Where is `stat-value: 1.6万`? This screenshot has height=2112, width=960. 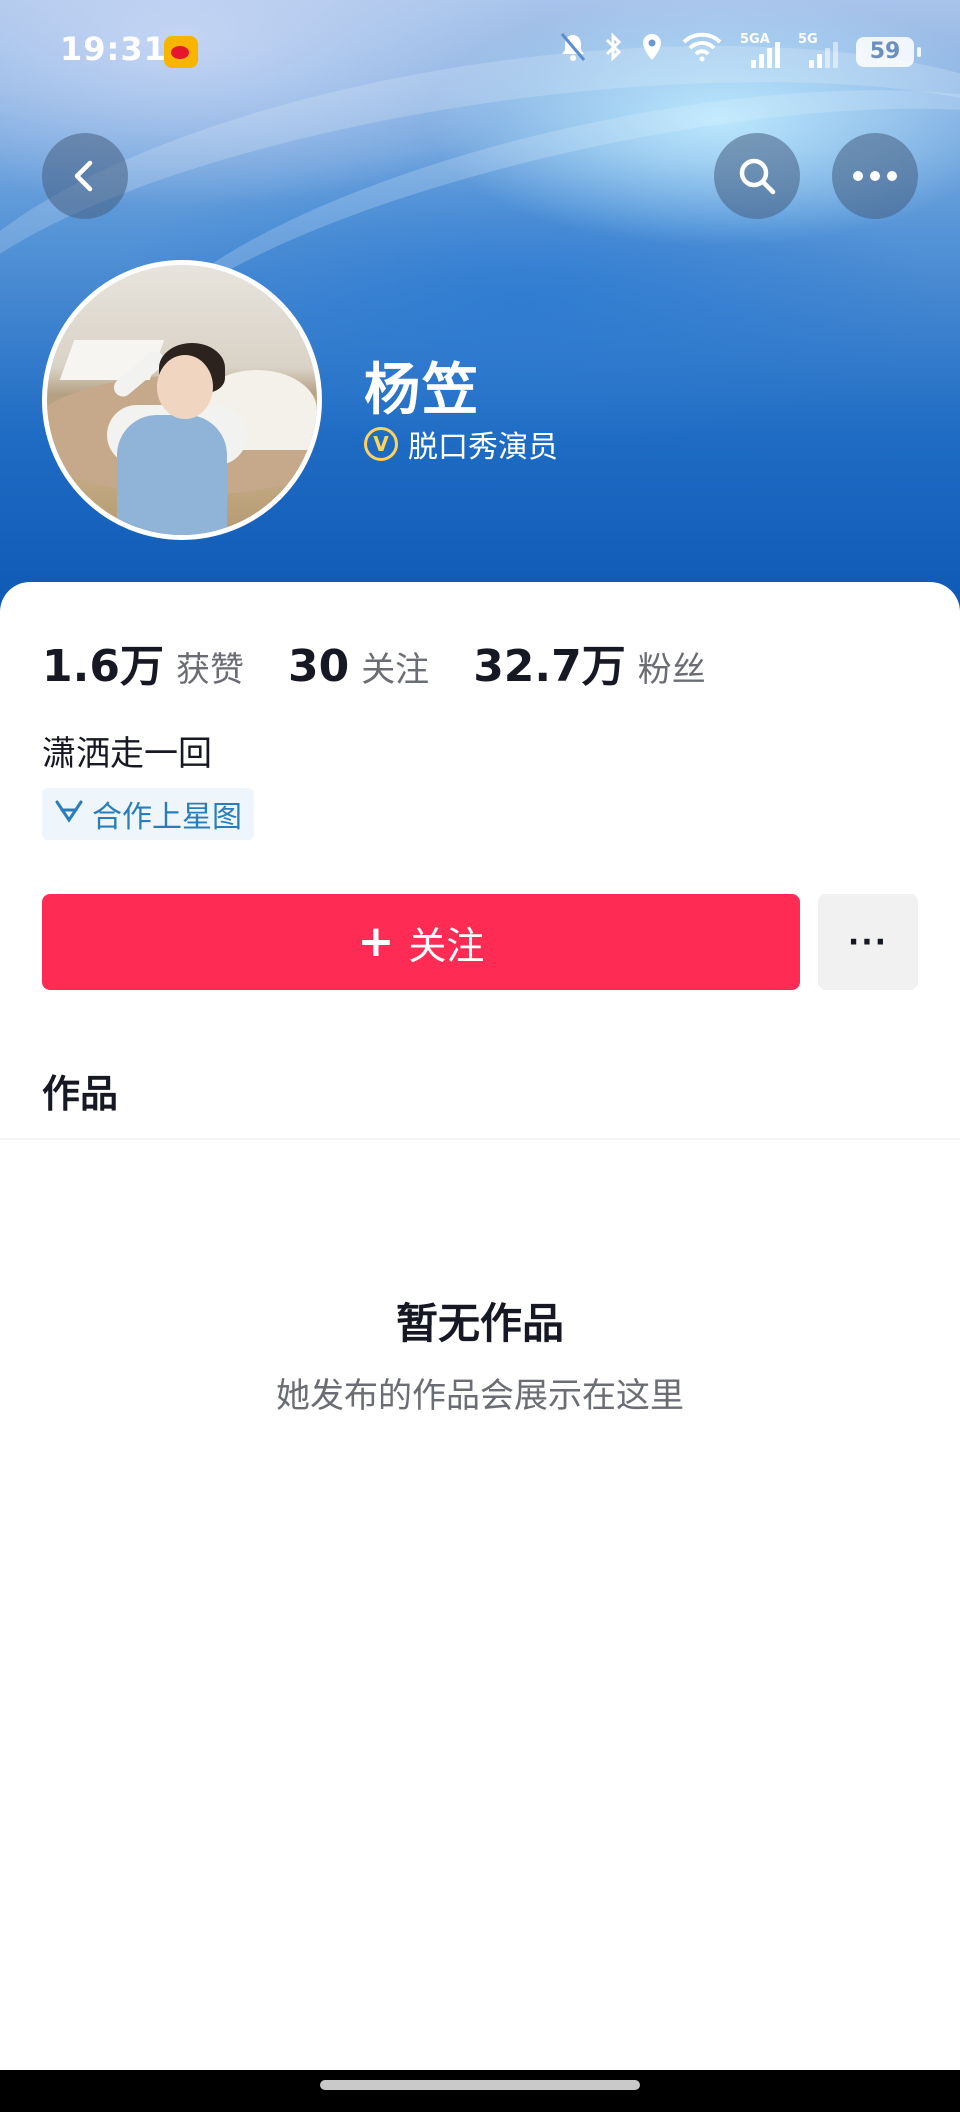
stat-value: 1.6万 is located at coordinates (103, 666).